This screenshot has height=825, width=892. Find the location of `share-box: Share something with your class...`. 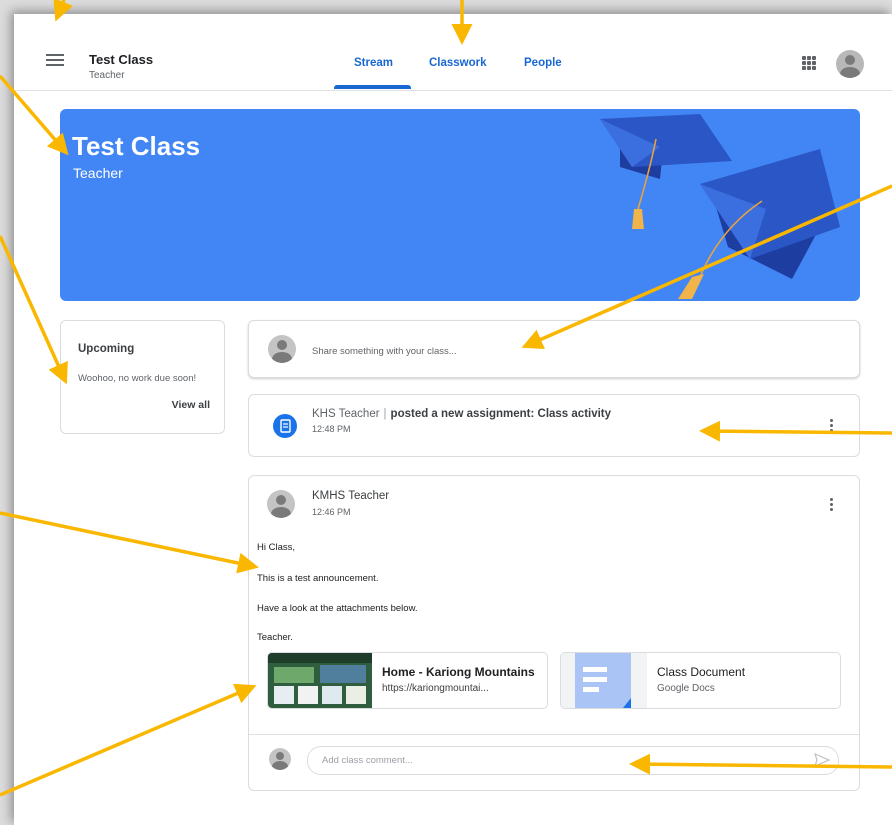

share-box: Share something with your class... is located at coordinates (554, 349).